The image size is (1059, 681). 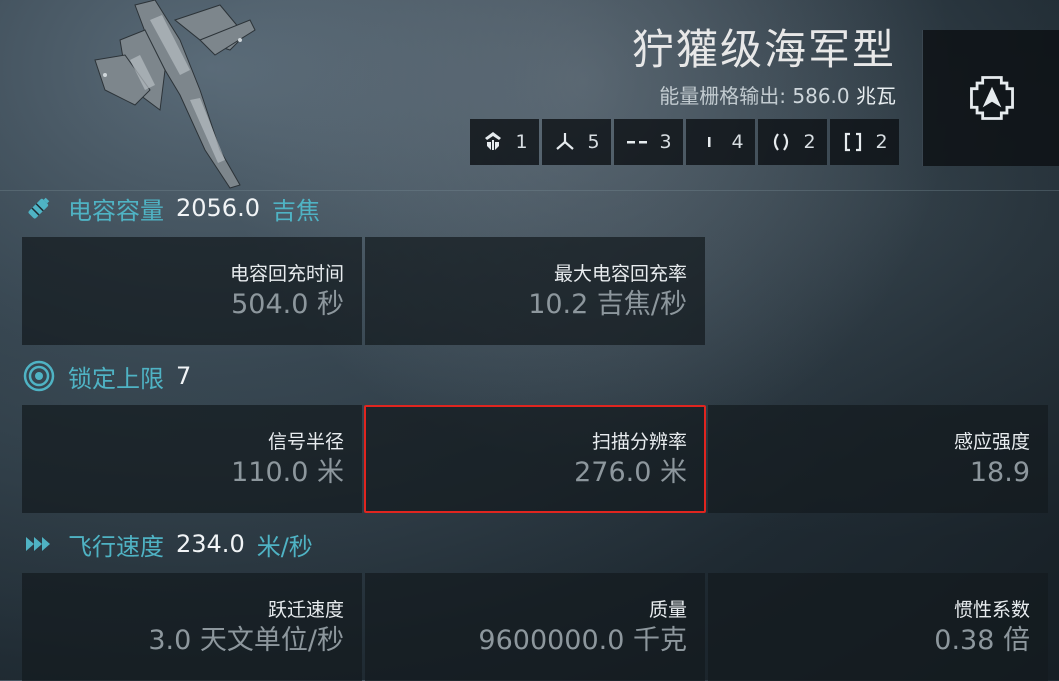 I want to click on stat-cell-signature-radius: 信号半径 110.0 米, so click(x=192, y=459).